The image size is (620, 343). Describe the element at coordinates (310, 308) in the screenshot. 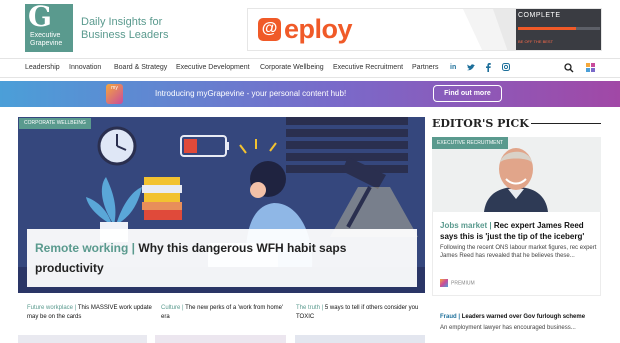

I see `sub-article-3-kicker: The truth |` at that location.